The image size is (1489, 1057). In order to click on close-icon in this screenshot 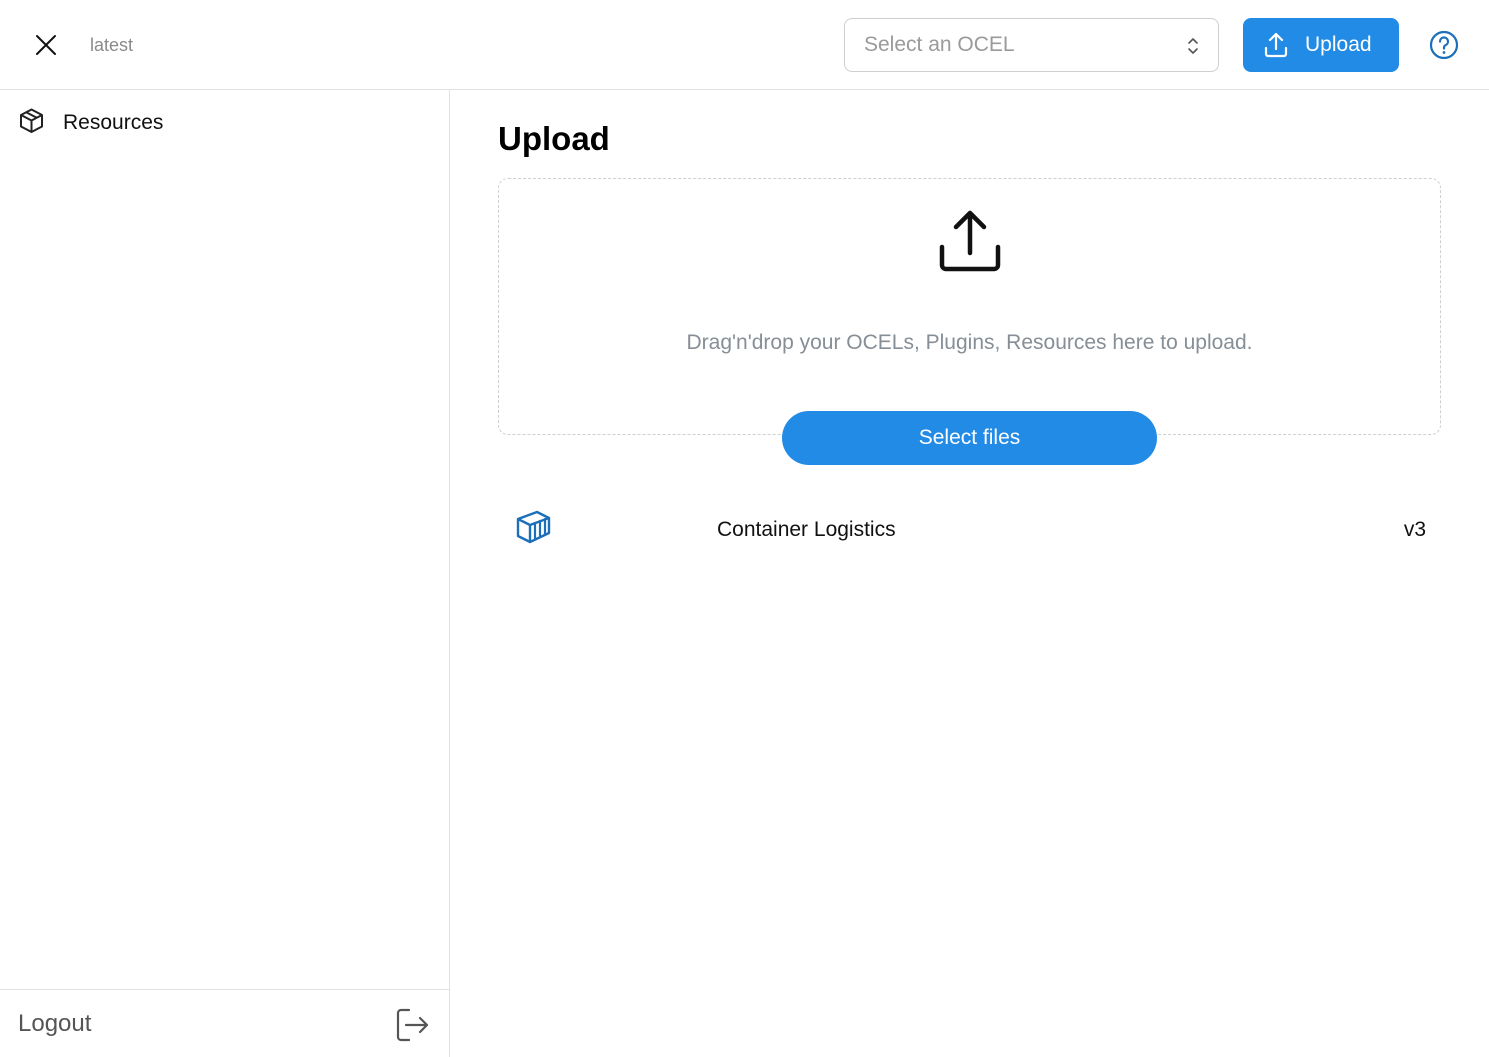, I will do `click(45, 44)`.